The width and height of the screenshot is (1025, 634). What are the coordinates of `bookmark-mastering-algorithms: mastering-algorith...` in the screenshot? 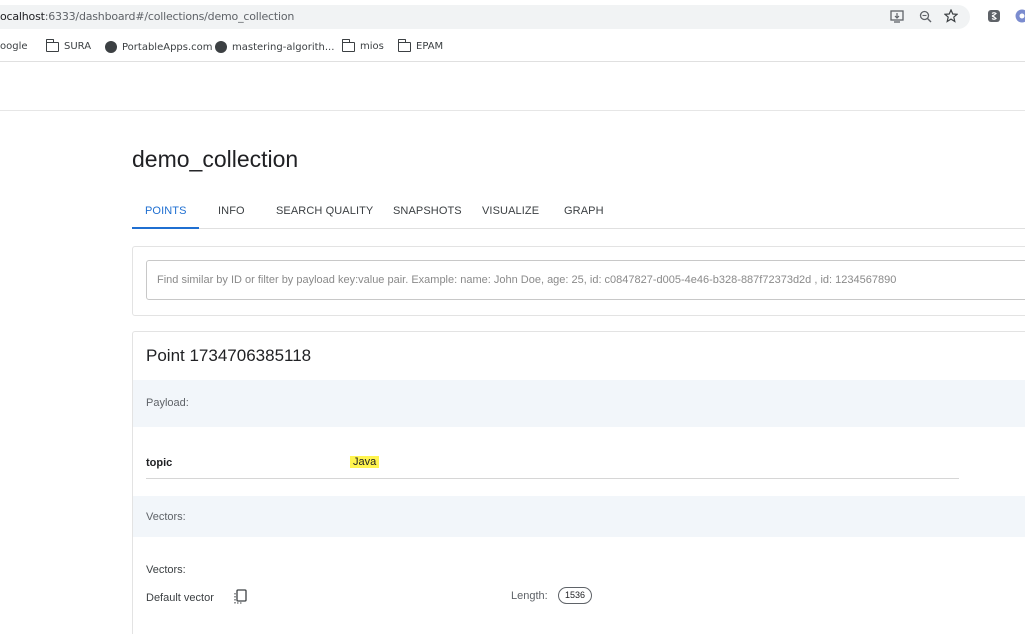 It's located at (274, 47).